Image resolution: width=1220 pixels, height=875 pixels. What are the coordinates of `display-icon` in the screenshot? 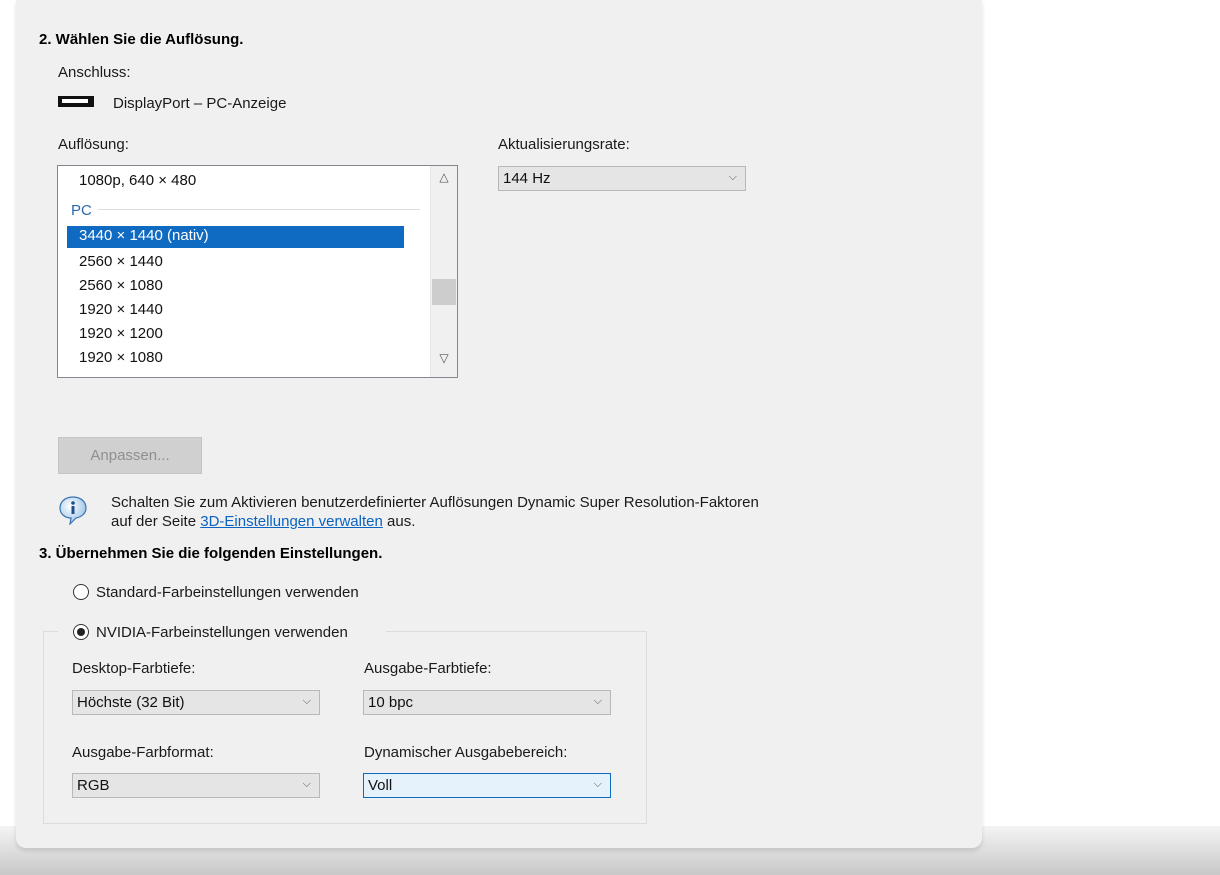 It's located at (76, 101).